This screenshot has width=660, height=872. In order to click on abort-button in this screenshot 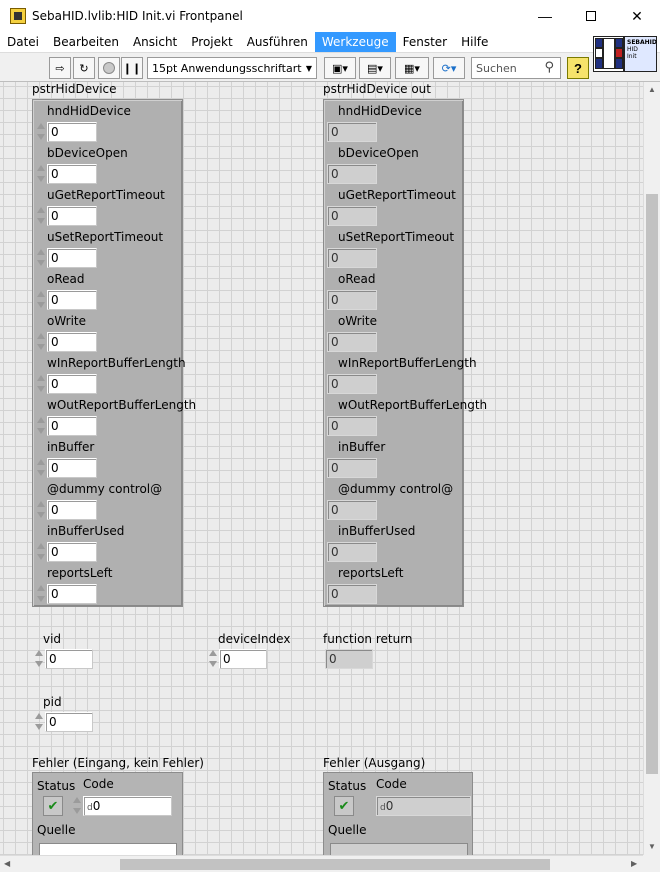, I will do `click(109, 68)`.